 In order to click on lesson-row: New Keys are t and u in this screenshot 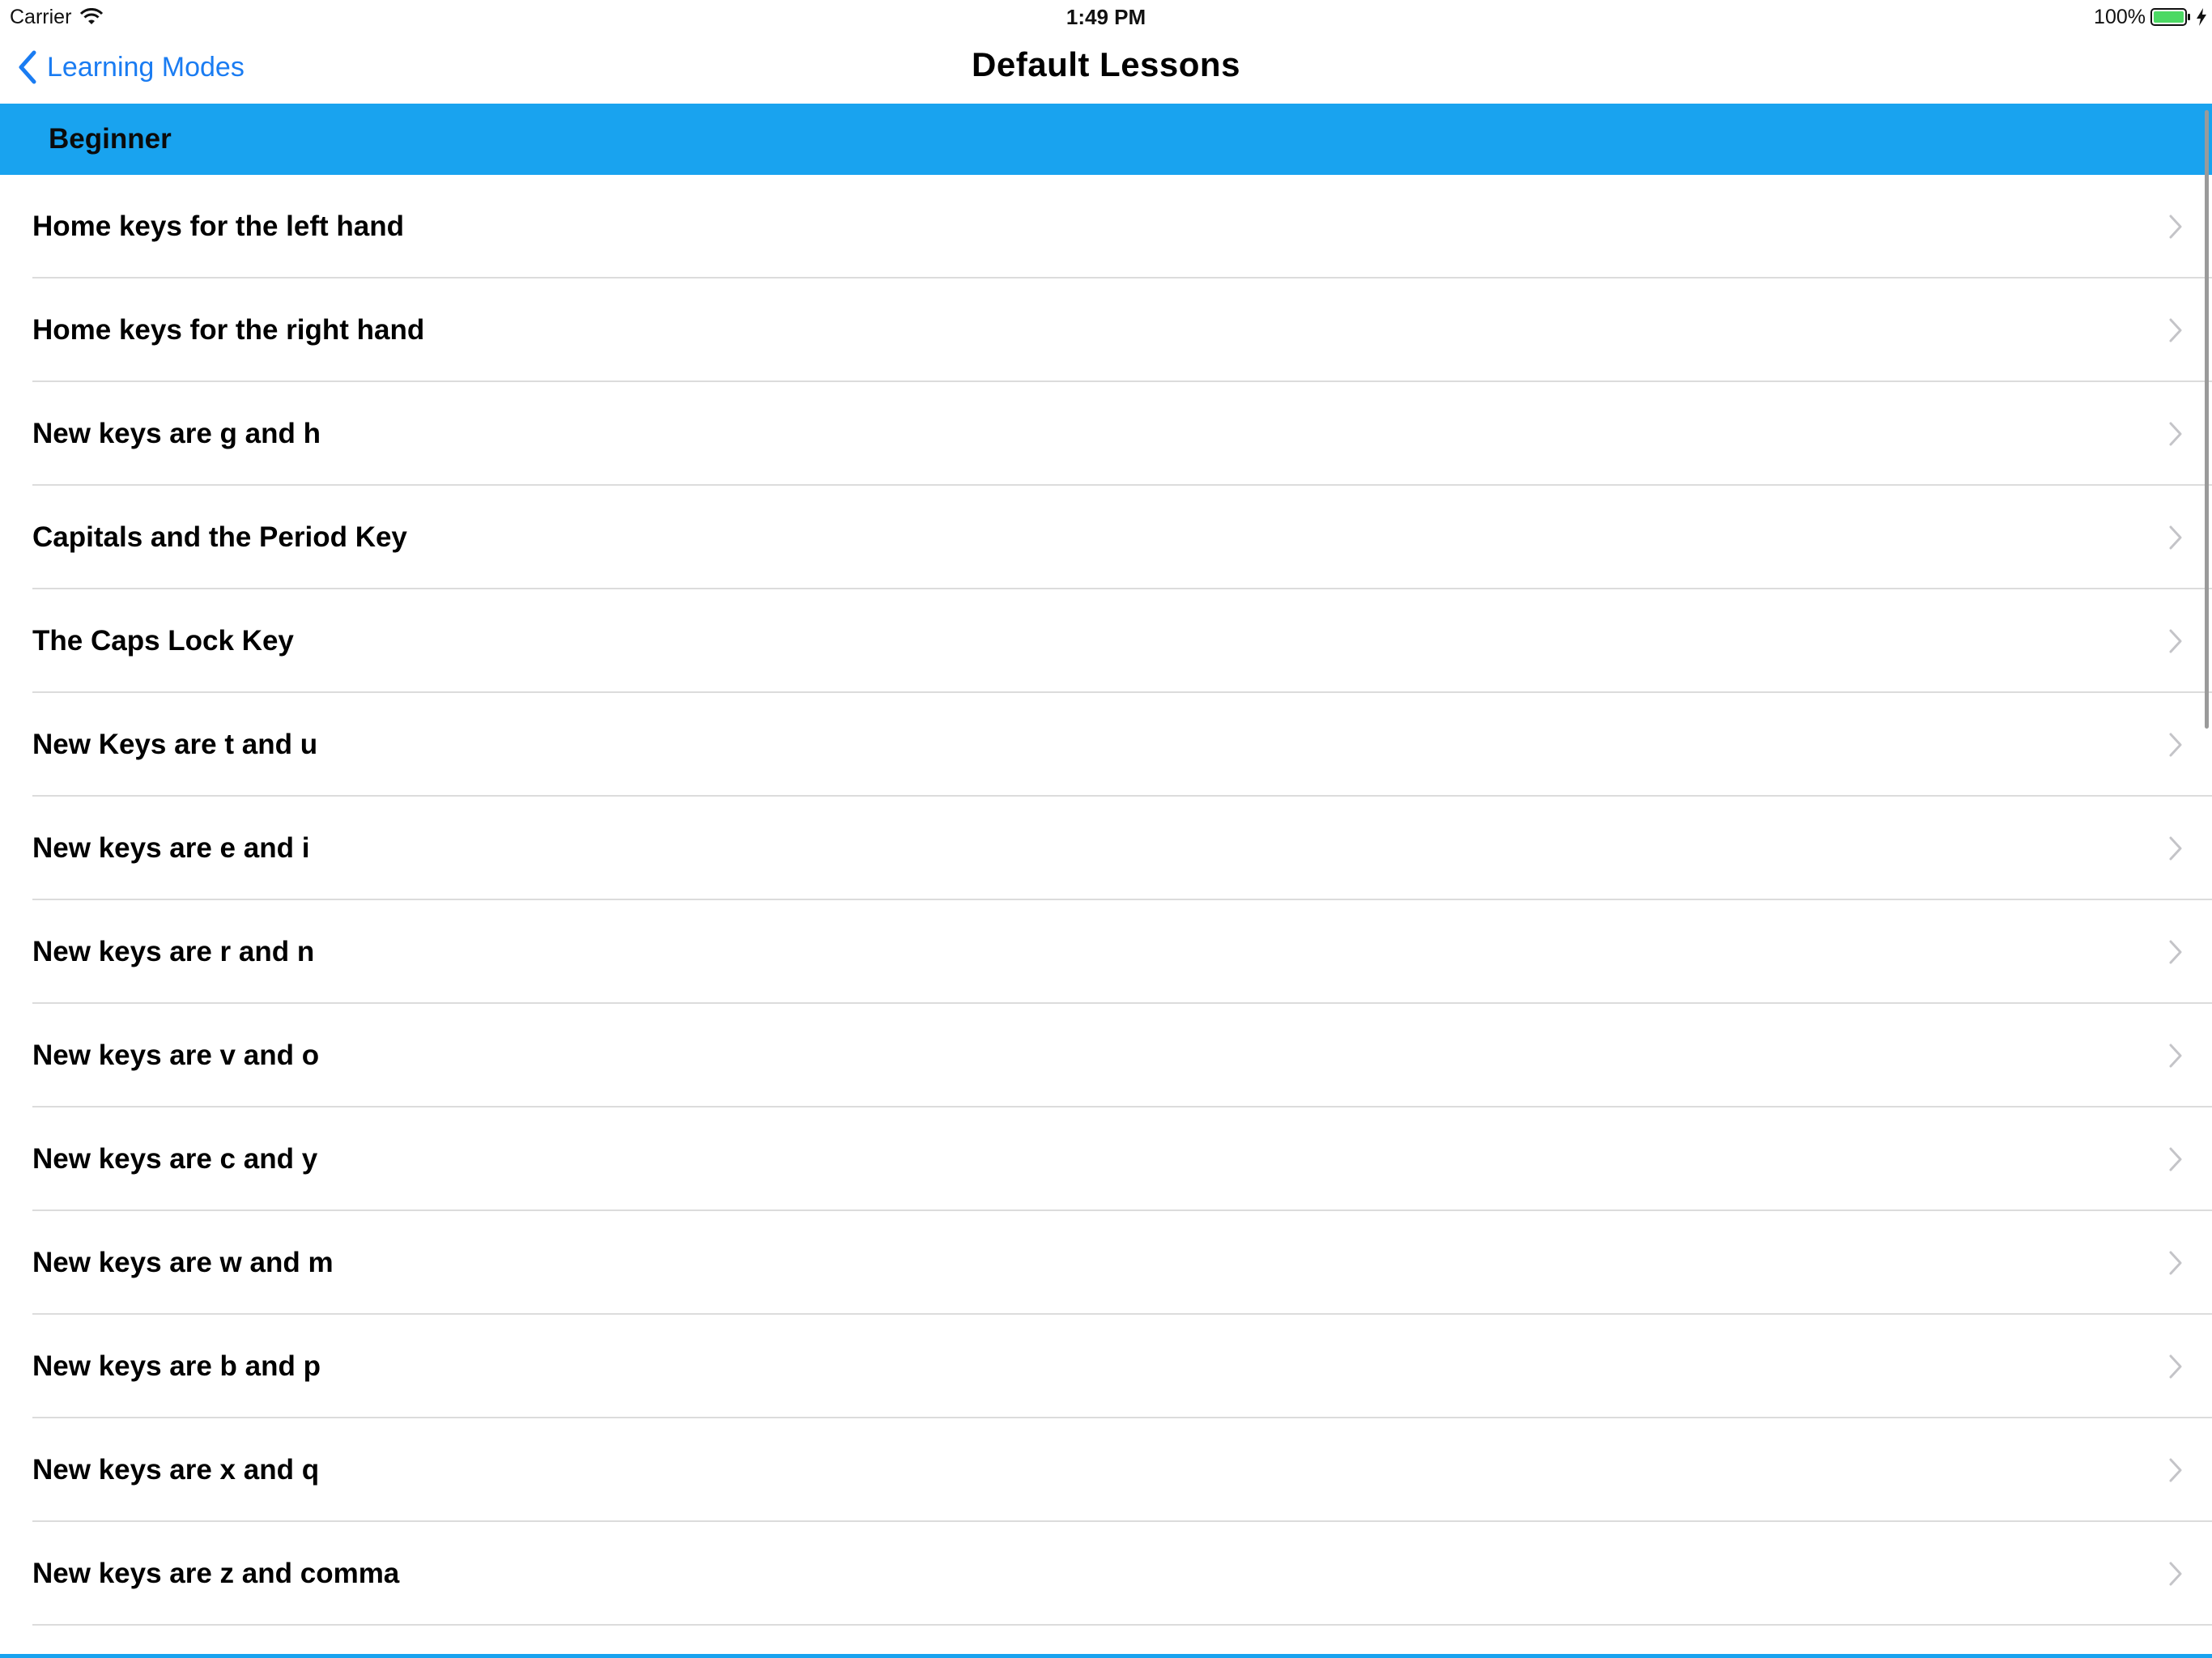, I will do `click(1106, 745)`.